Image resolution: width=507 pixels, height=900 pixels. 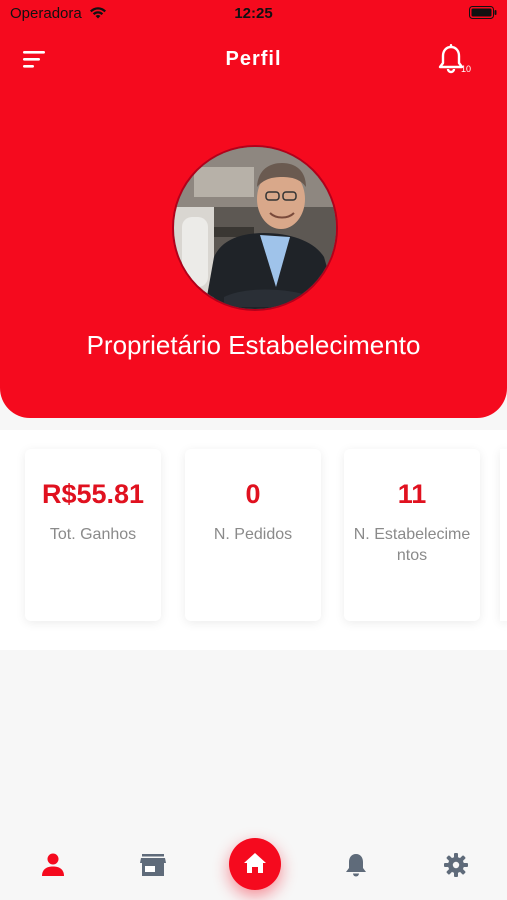 I want to click on person-icon, so click(x=53, y=865).